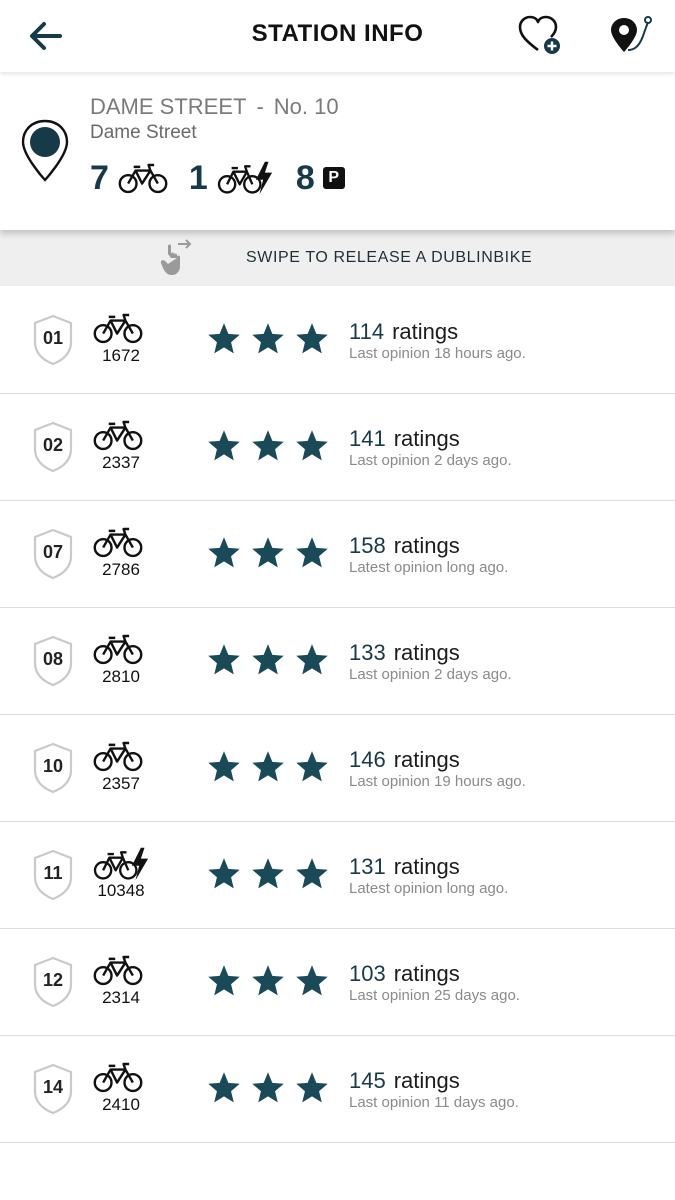 Image resolution: width=675 pixels, height=1200 pixels. I want to click on bike-id: 1672, so click(121, 355).